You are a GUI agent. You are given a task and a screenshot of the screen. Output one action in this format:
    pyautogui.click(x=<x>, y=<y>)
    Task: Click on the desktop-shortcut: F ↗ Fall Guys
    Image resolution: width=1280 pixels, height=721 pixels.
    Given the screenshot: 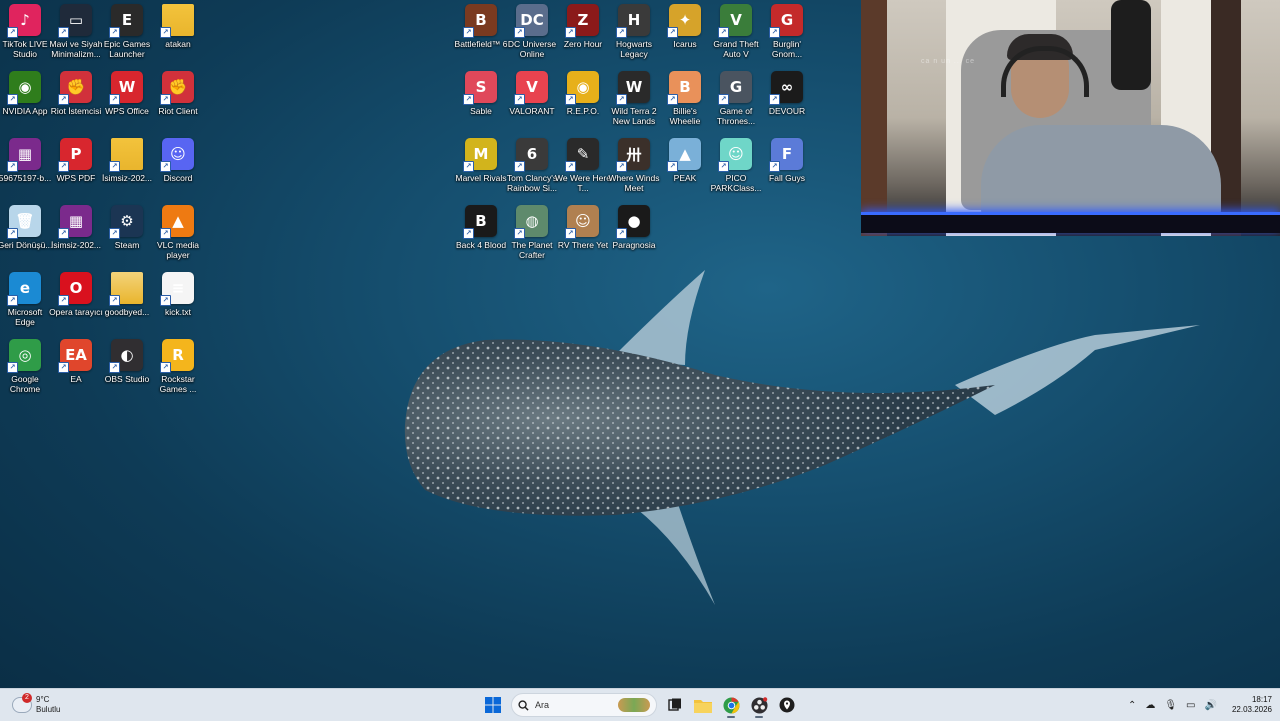 What is the action you would take?
    pyautogui.click(x=787, y=170)
    